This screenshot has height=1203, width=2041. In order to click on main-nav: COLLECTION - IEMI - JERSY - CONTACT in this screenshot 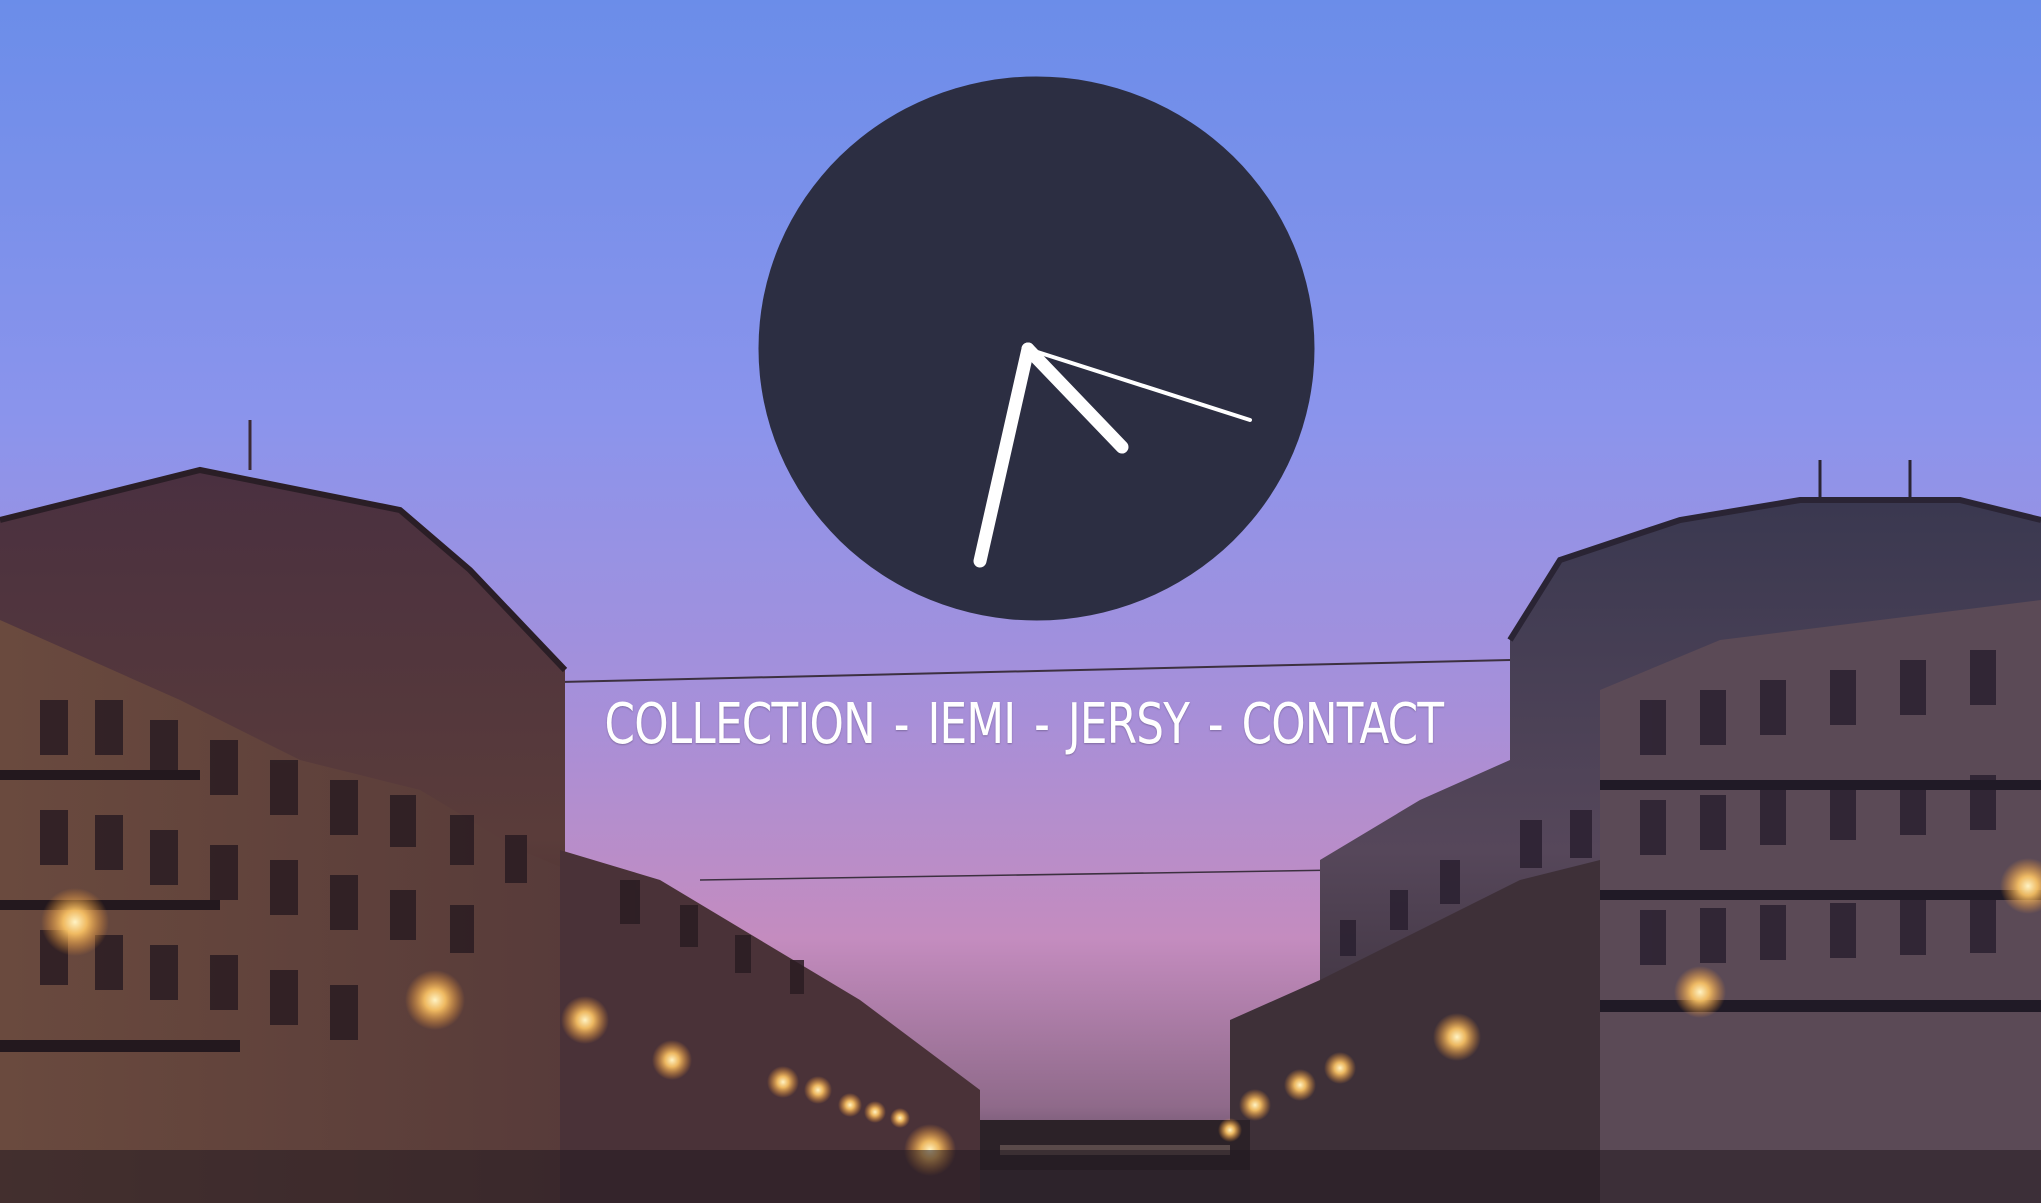, I will do `click(1024, 724)`.